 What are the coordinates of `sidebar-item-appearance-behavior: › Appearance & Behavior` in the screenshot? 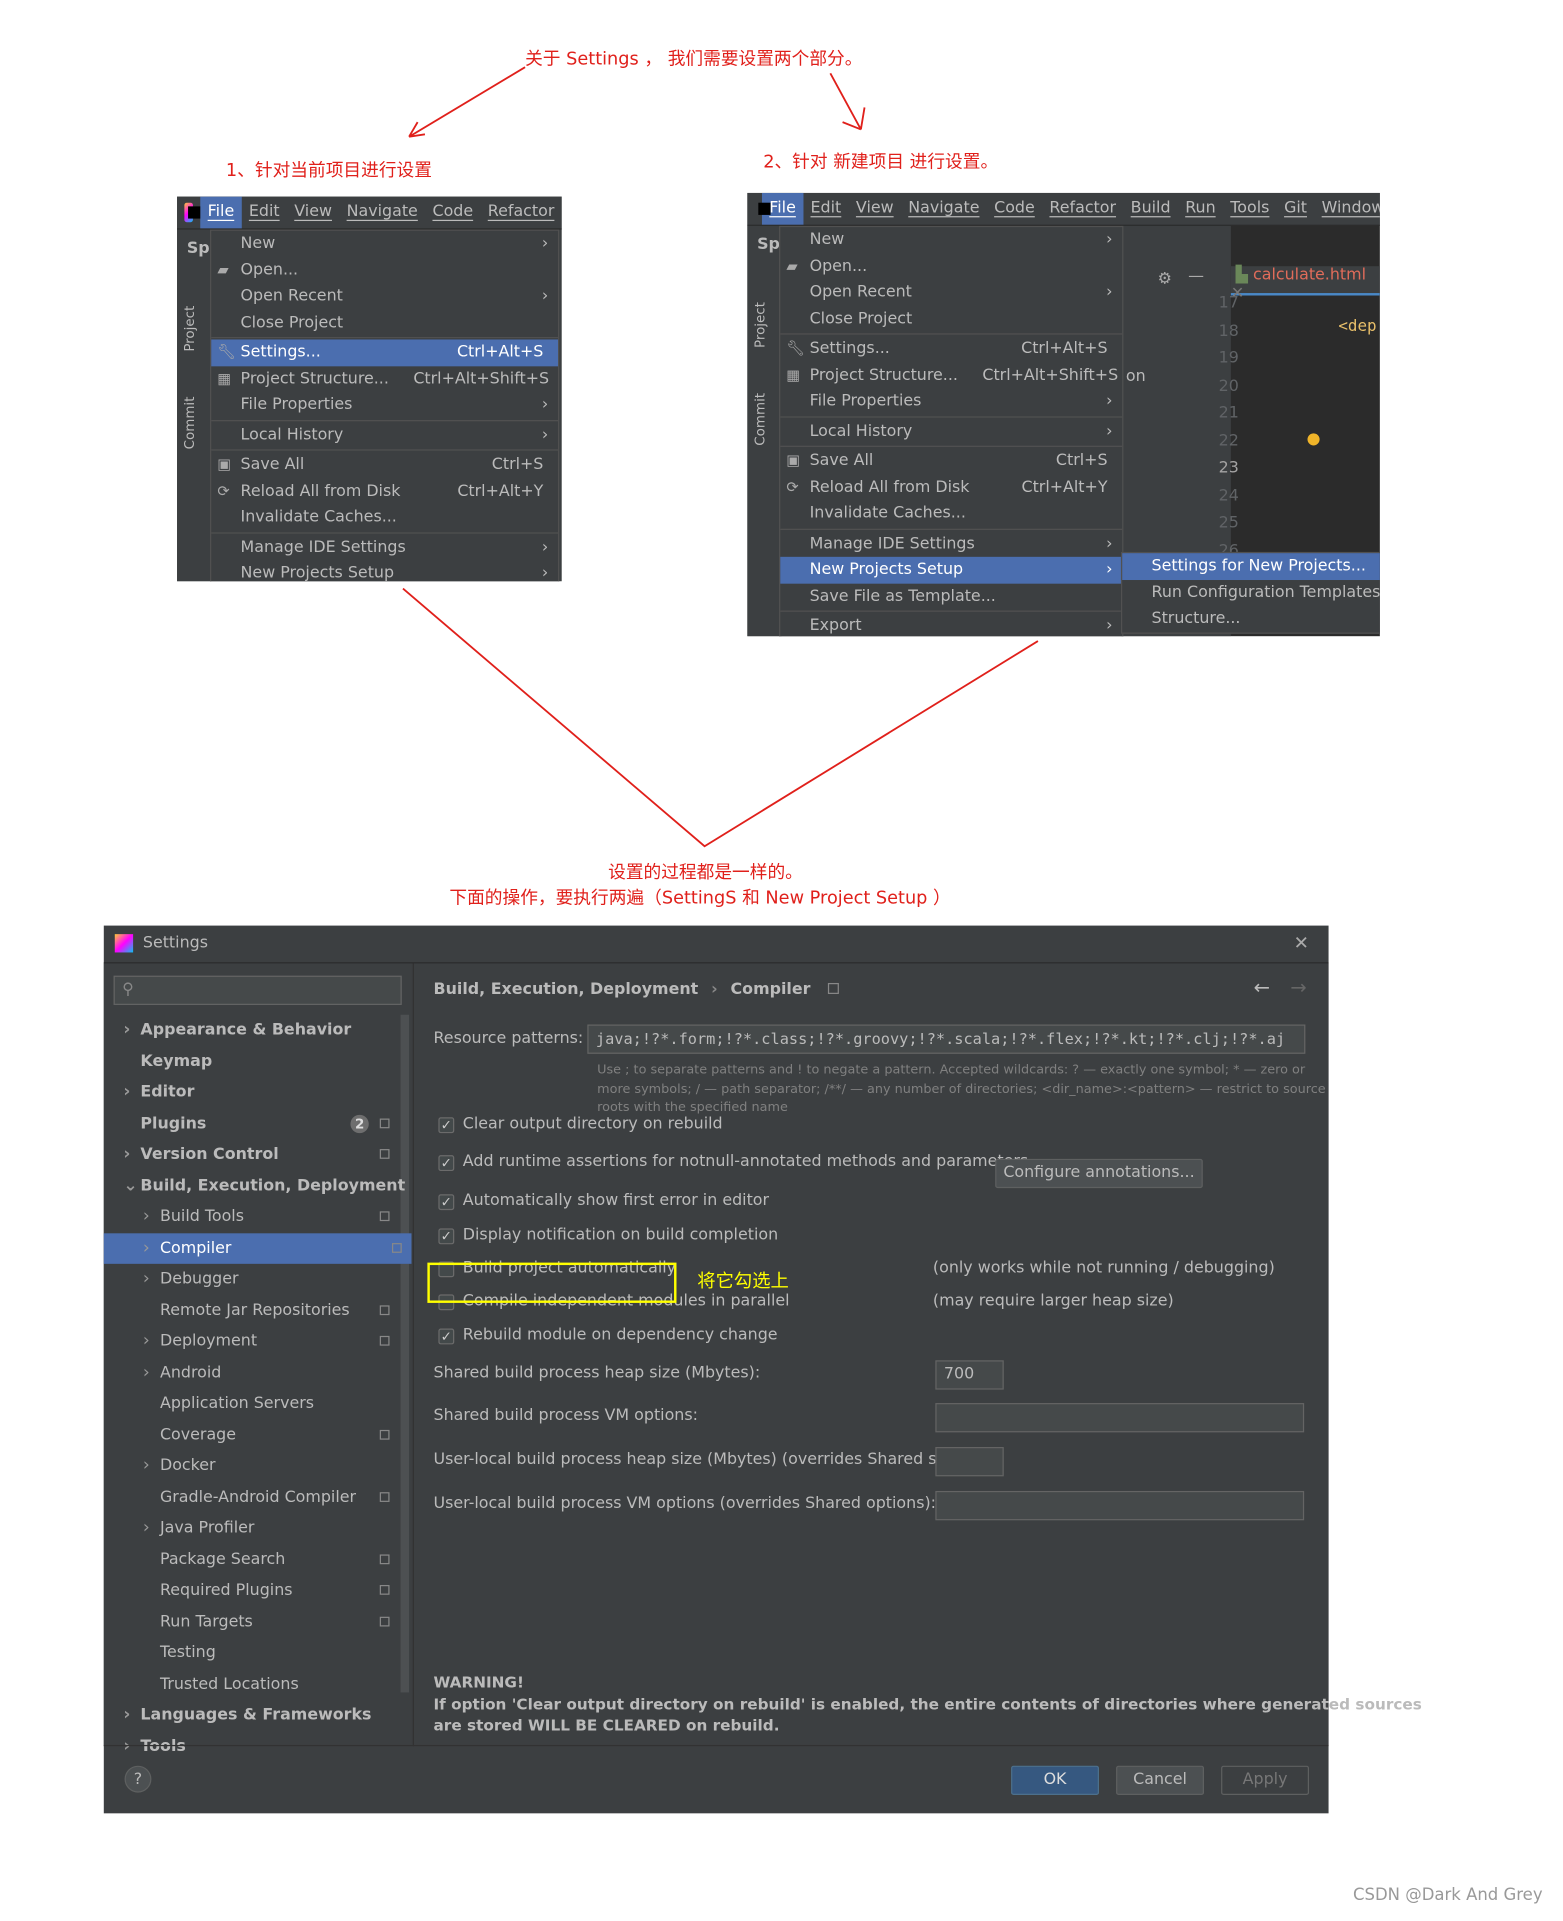 It's located at (252, 1030).